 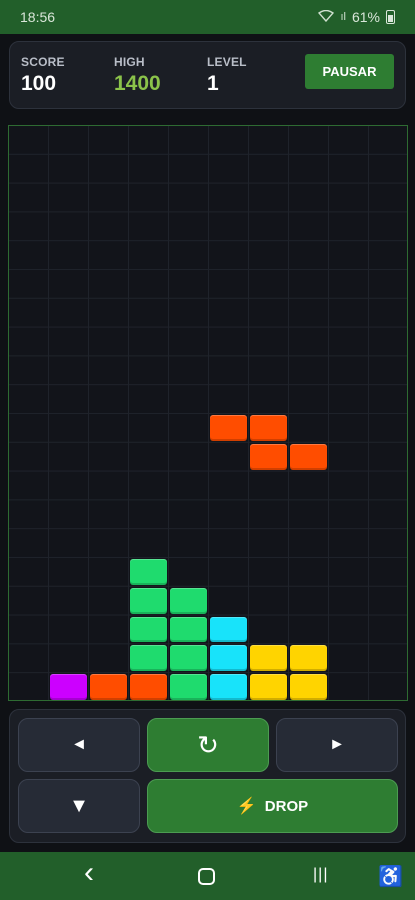 What do you see at coordinates (390, 17) in the screenshot?
I see `battery-icon` at bounding box center [390, 17].